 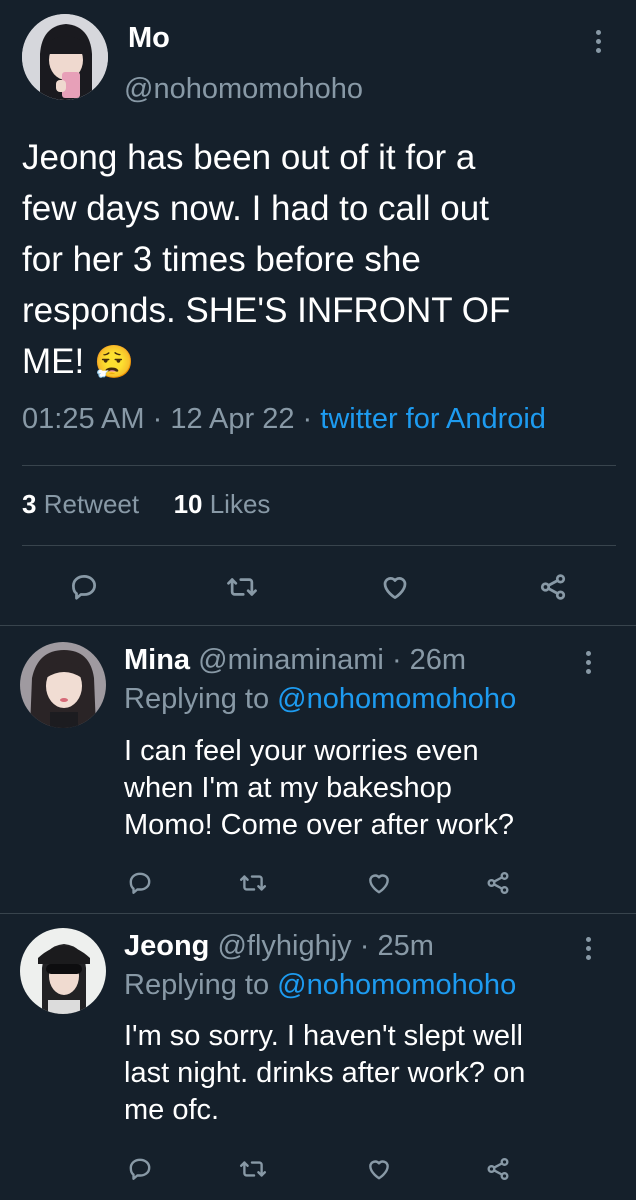 I want to click on reply-header: Mina @minaminami · 26m, so click(x=295, y=660).